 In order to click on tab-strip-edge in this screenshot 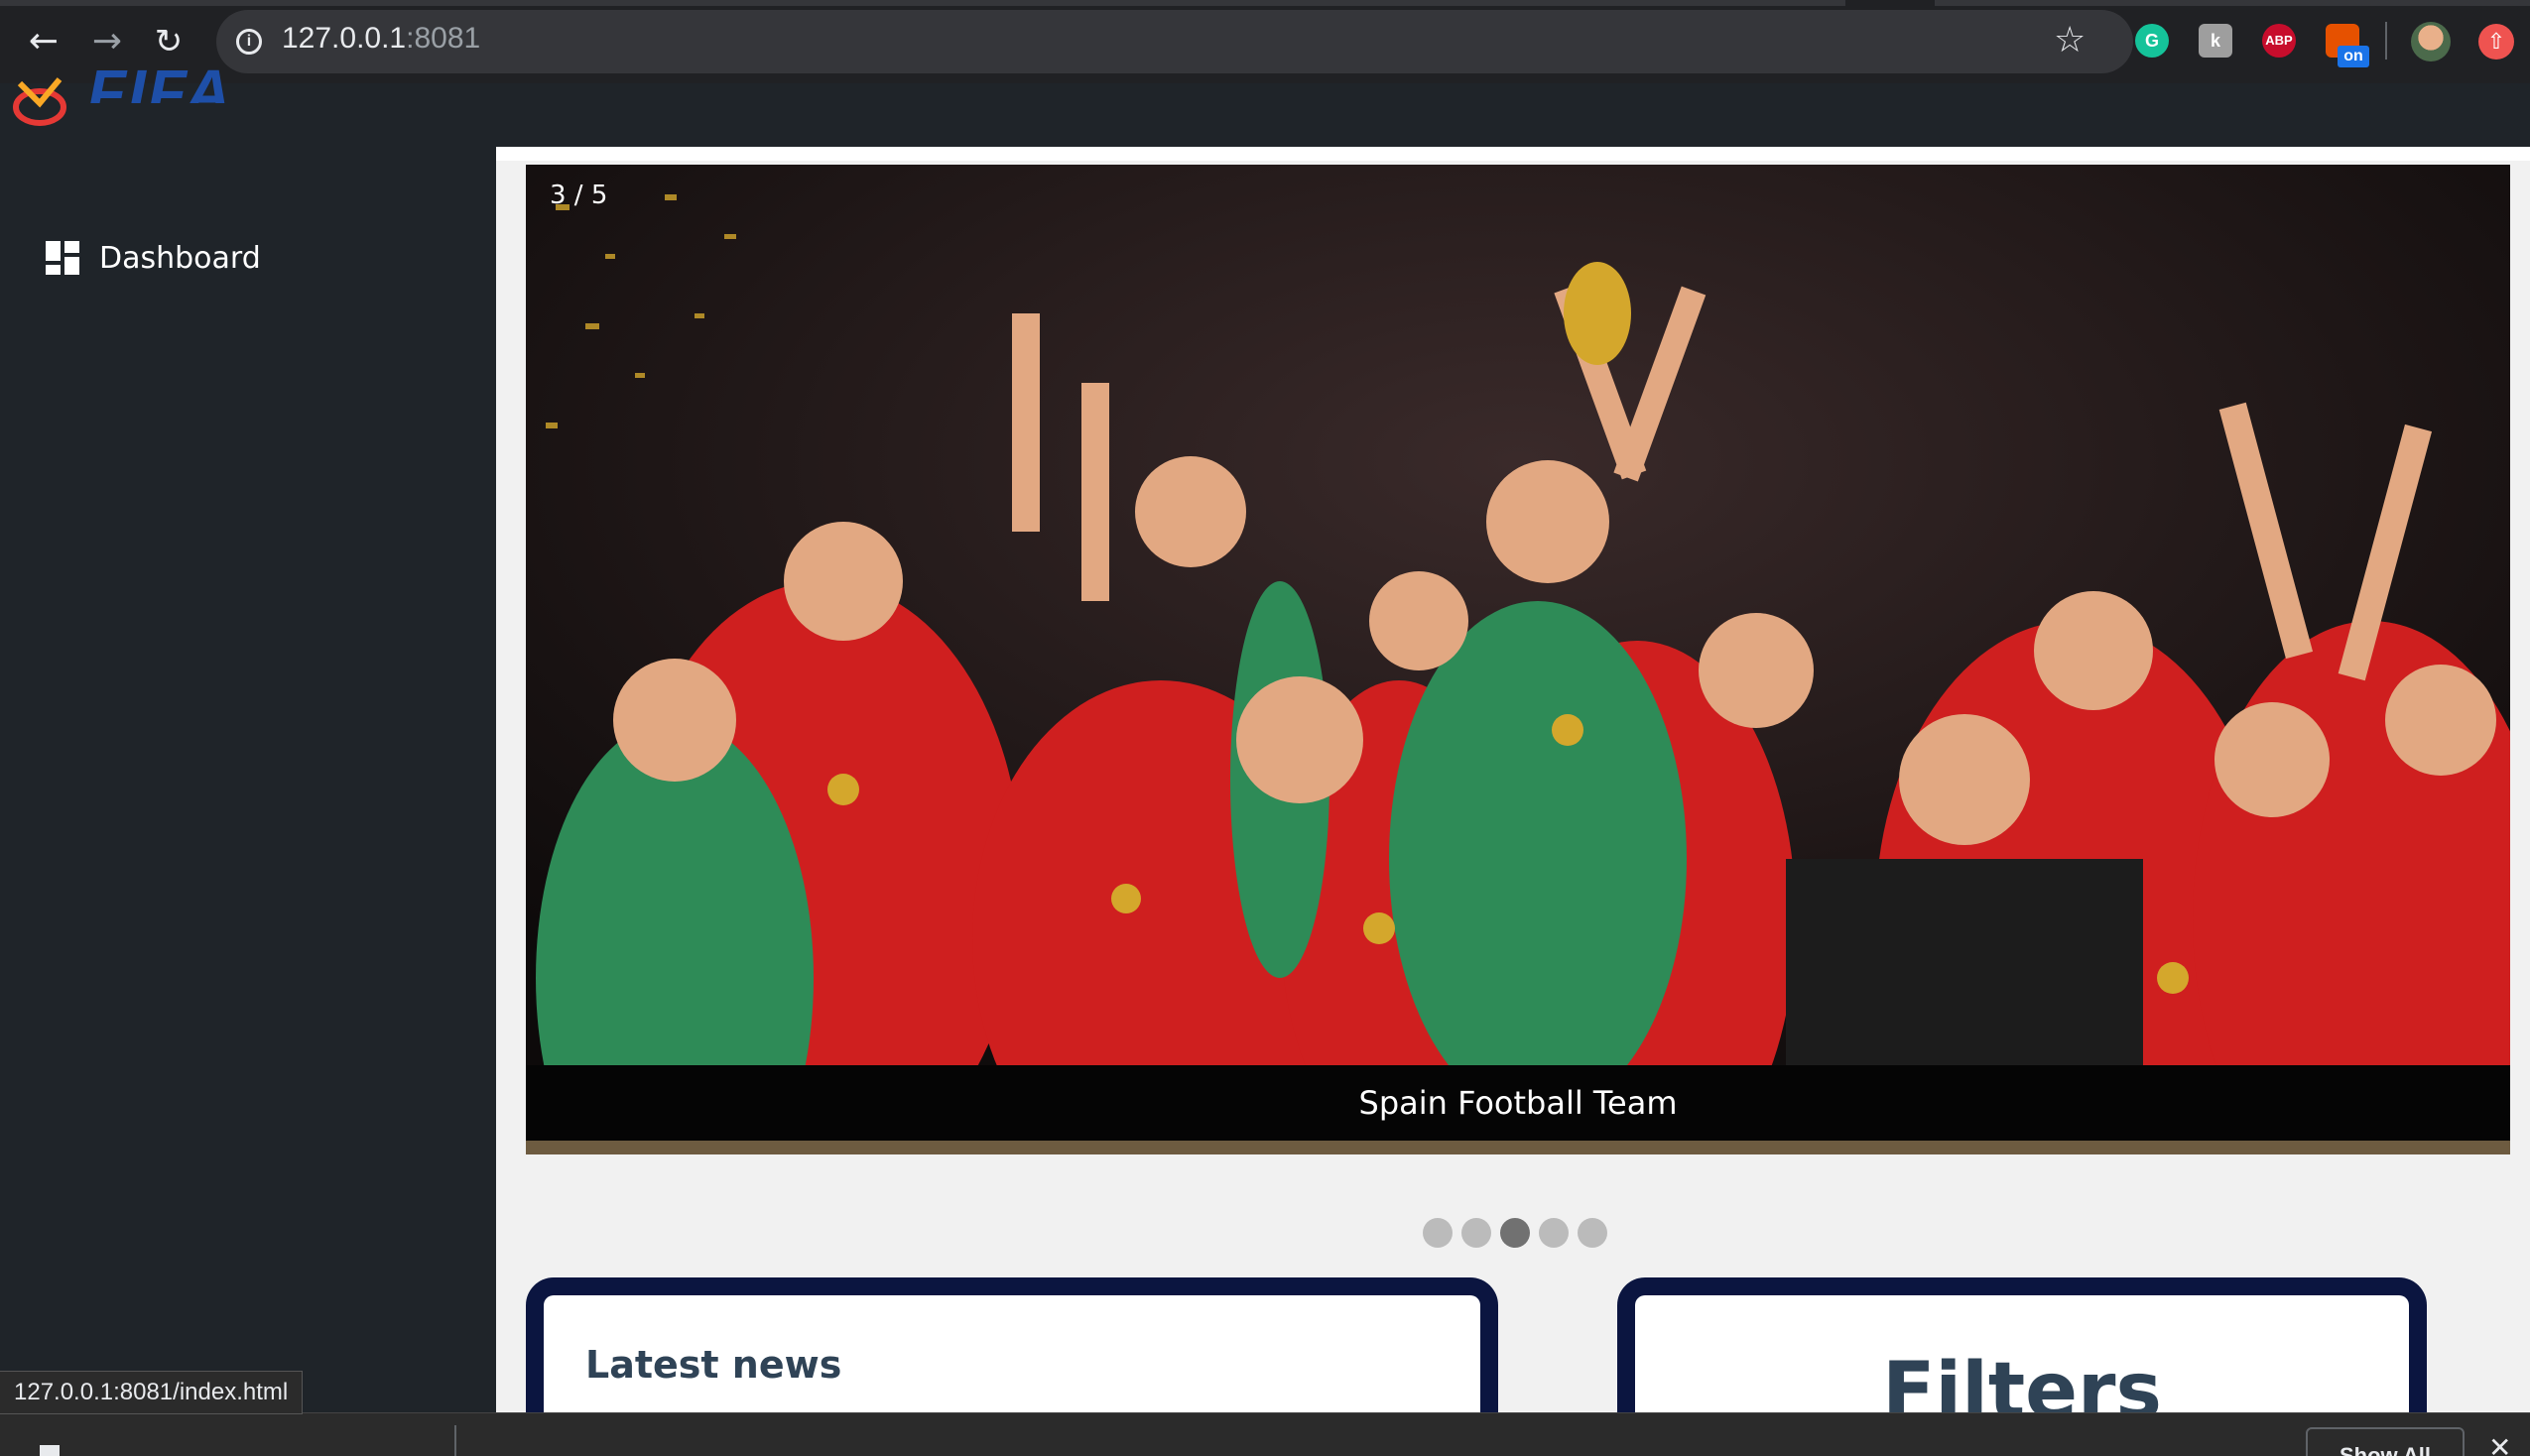, I will do `click(922, 3)`.